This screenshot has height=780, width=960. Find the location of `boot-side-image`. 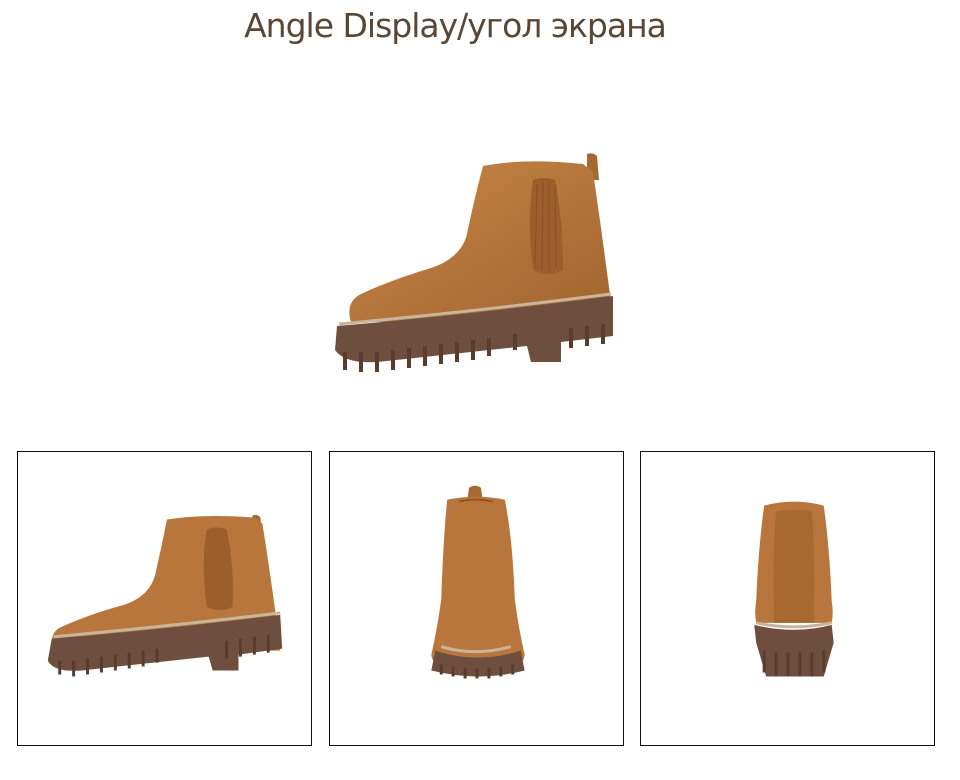

boot-side-image is located at coordinates (165, 595).